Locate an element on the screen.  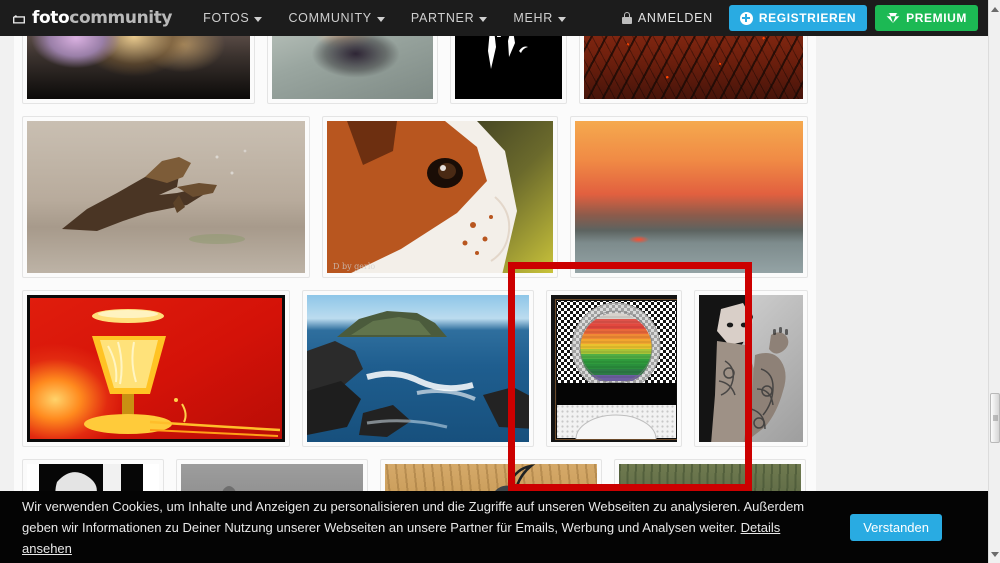
lock-icon is located at coordinates (626, 18).